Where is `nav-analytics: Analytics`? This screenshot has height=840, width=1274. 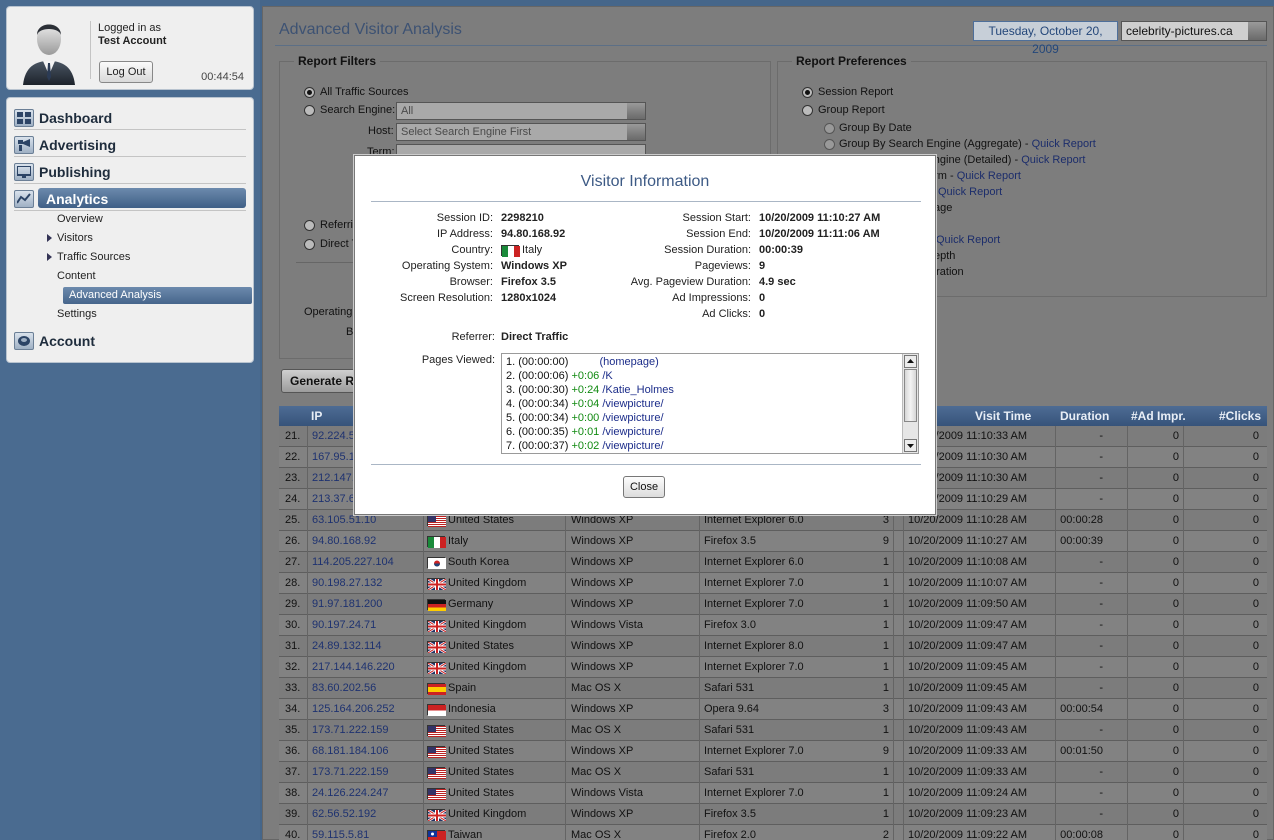 nav-analytics: Analytics is located at coordinates (130, 199).